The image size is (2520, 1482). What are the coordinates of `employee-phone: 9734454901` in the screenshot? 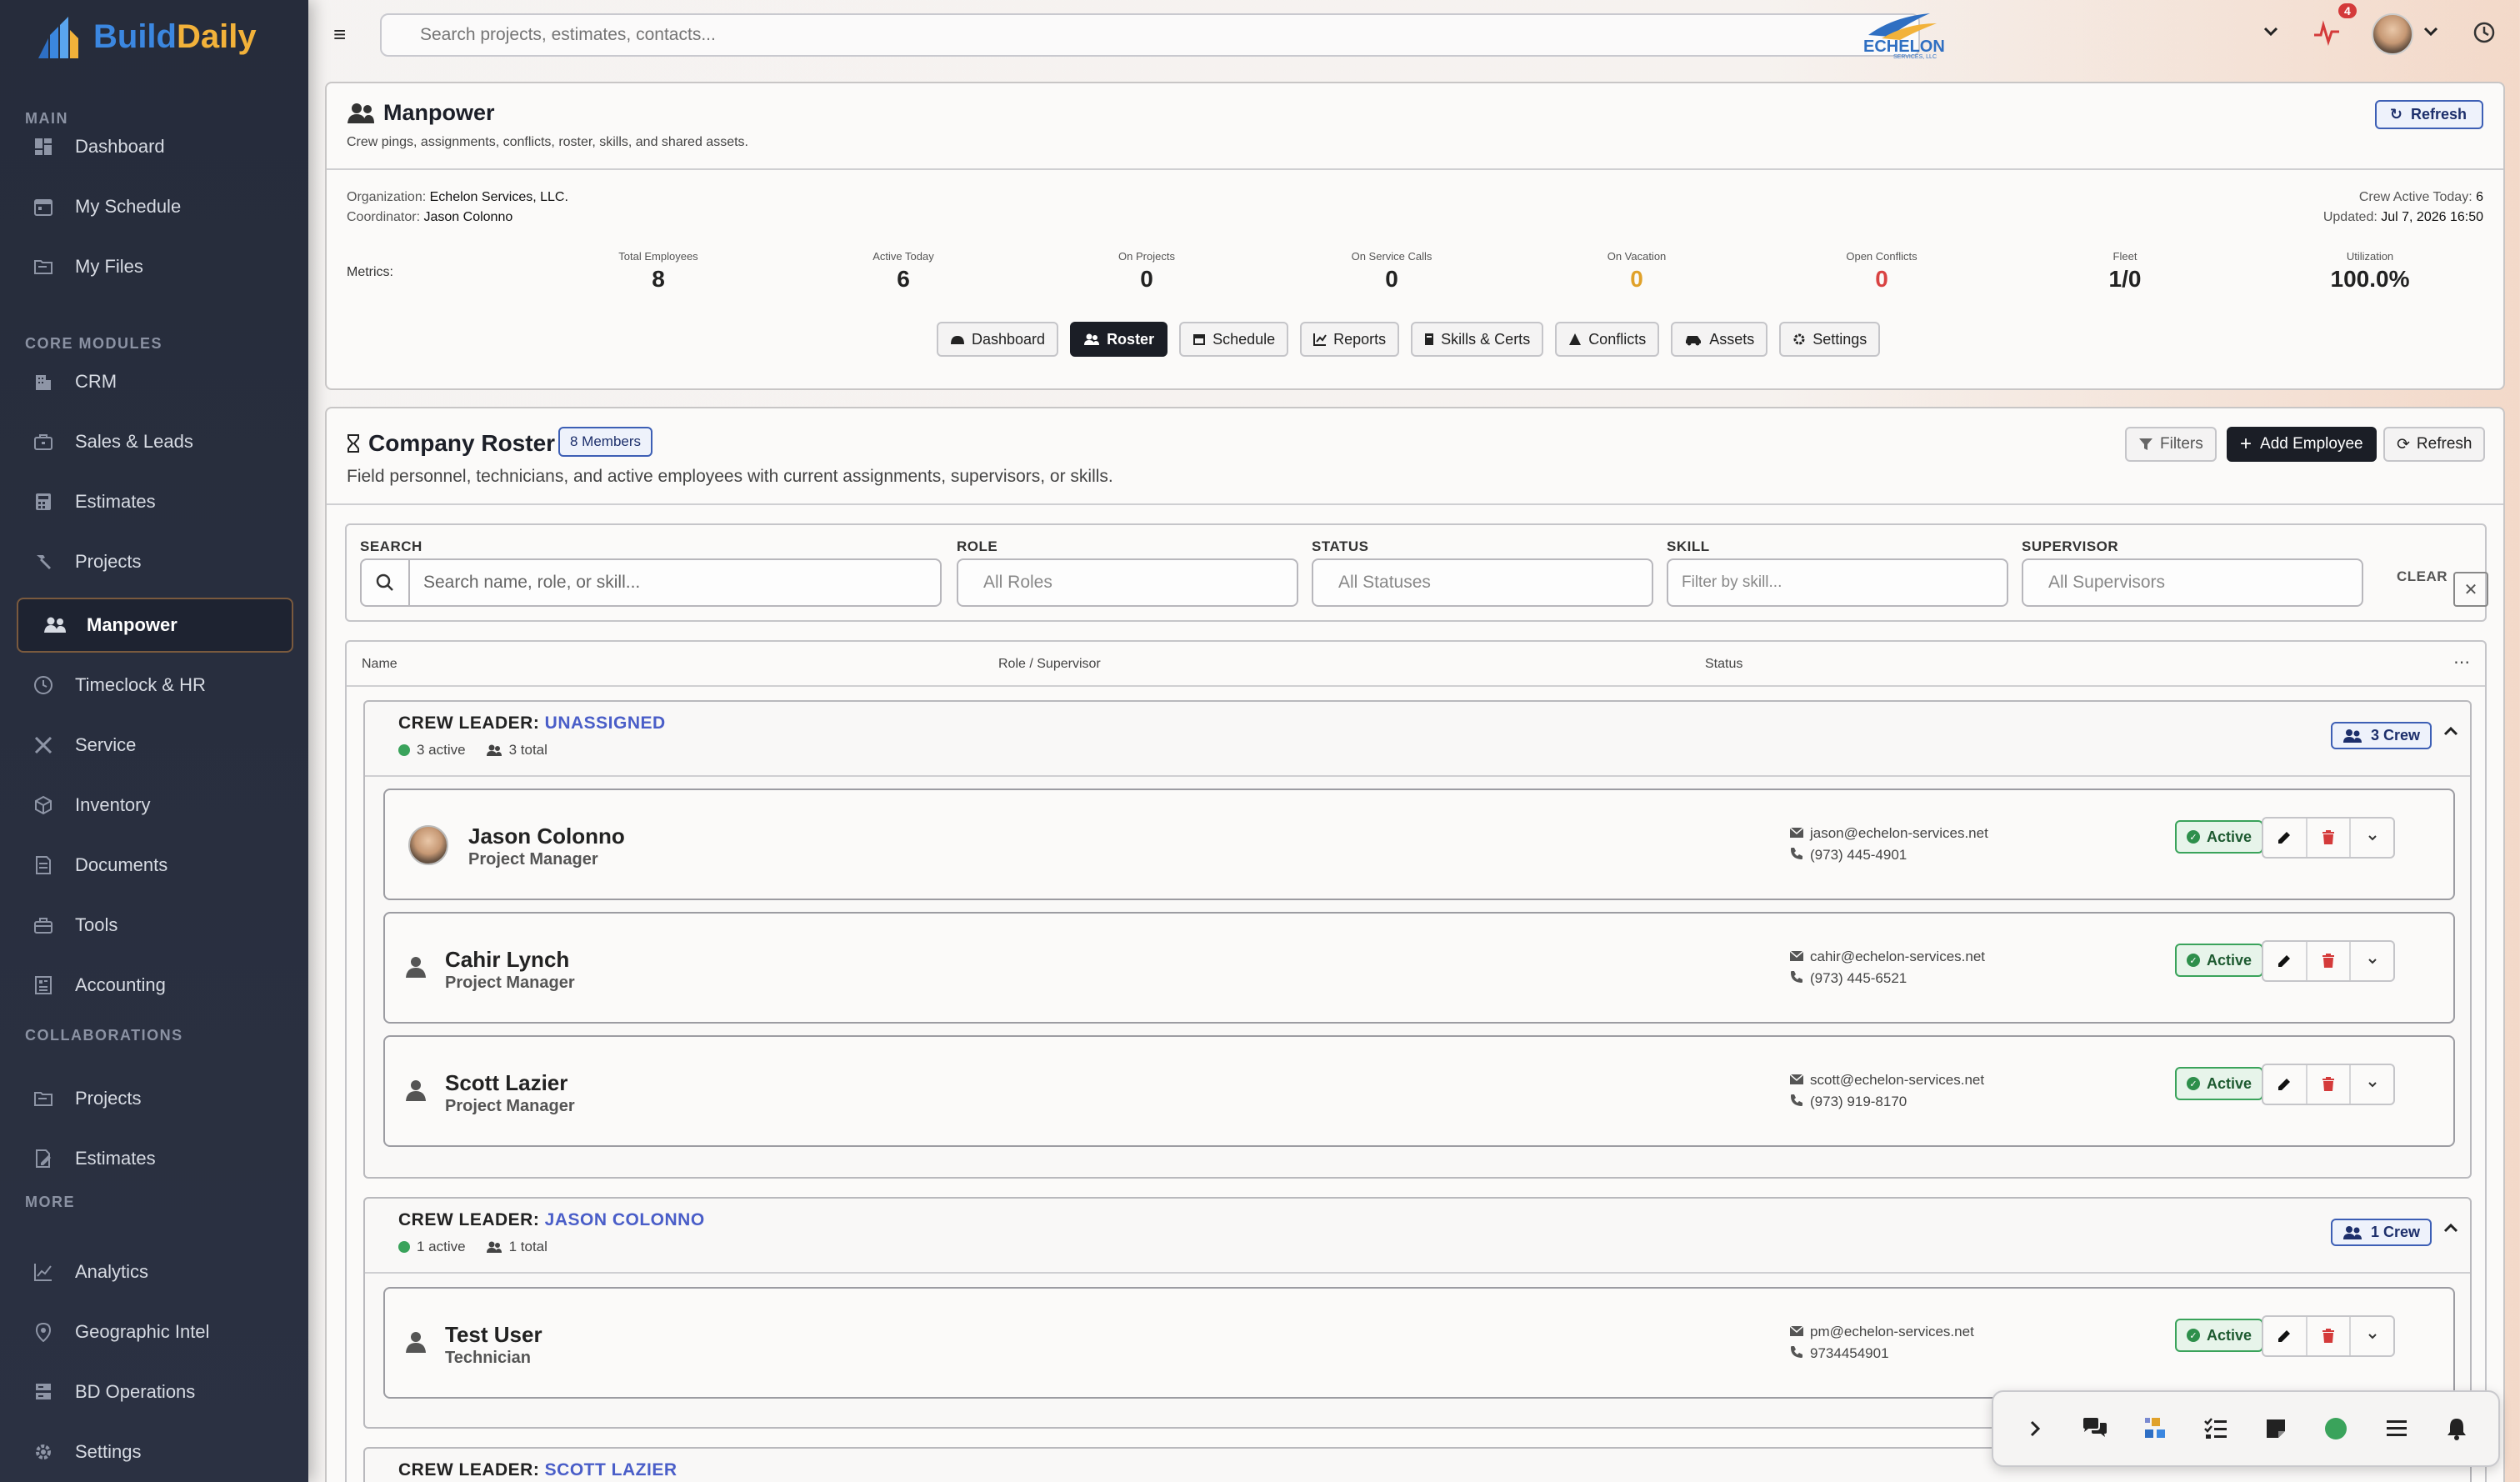 It's located at (1840, 1353).